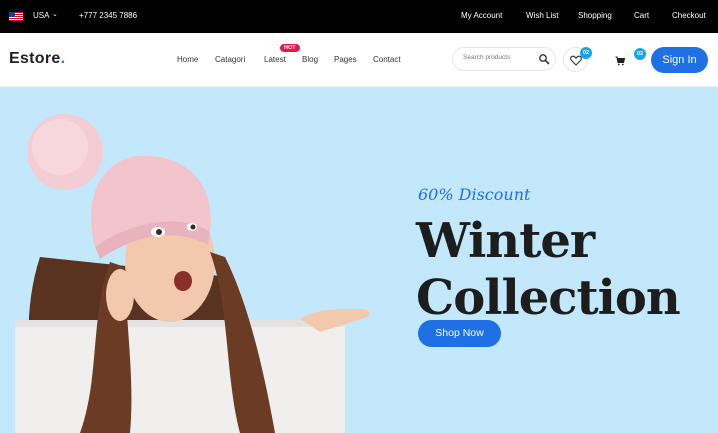  What do you see at coordinates (275, 59) in the screenshot?
I see `nav-item-latest: Latest` at bounding box center [275, 59].